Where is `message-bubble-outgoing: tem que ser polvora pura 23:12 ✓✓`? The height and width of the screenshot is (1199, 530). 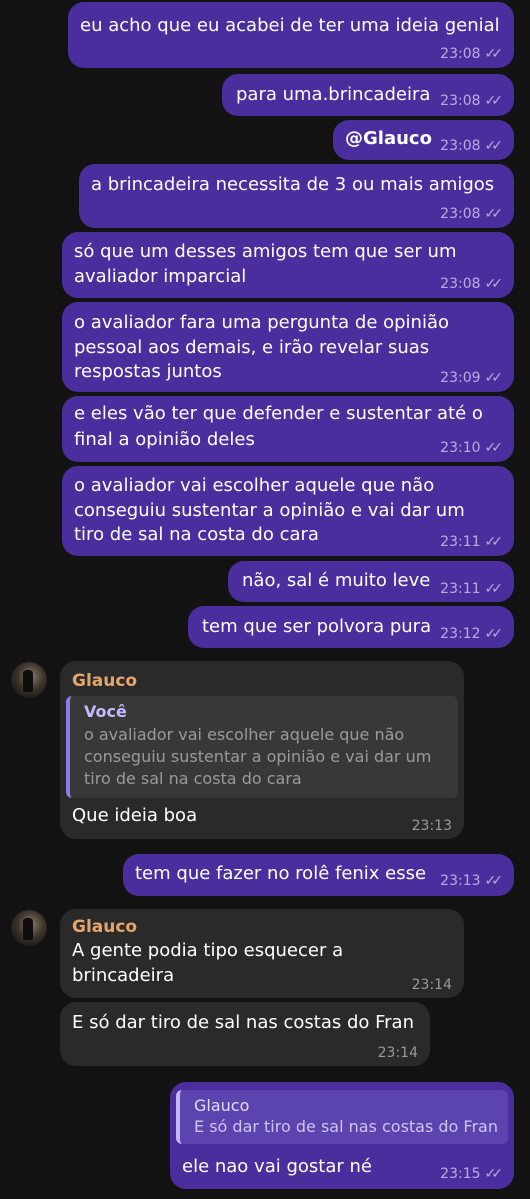
message-bubble-outgoing: tem que ser polvora pura 23:12 ✓✓ is located at coordinates (351, 627).